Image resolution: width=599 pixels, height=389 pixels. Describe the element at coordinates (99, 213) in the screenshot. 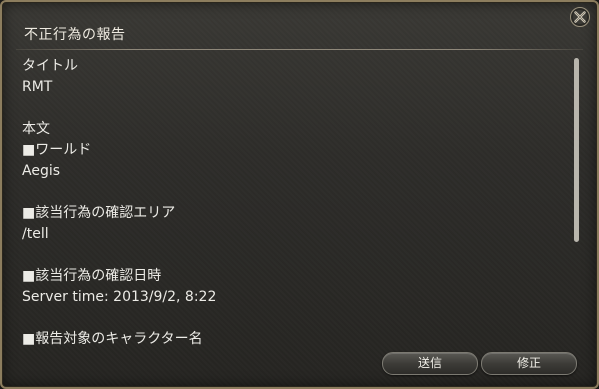

I see `area-heading: ■該当行為の確認エリア` at that location.